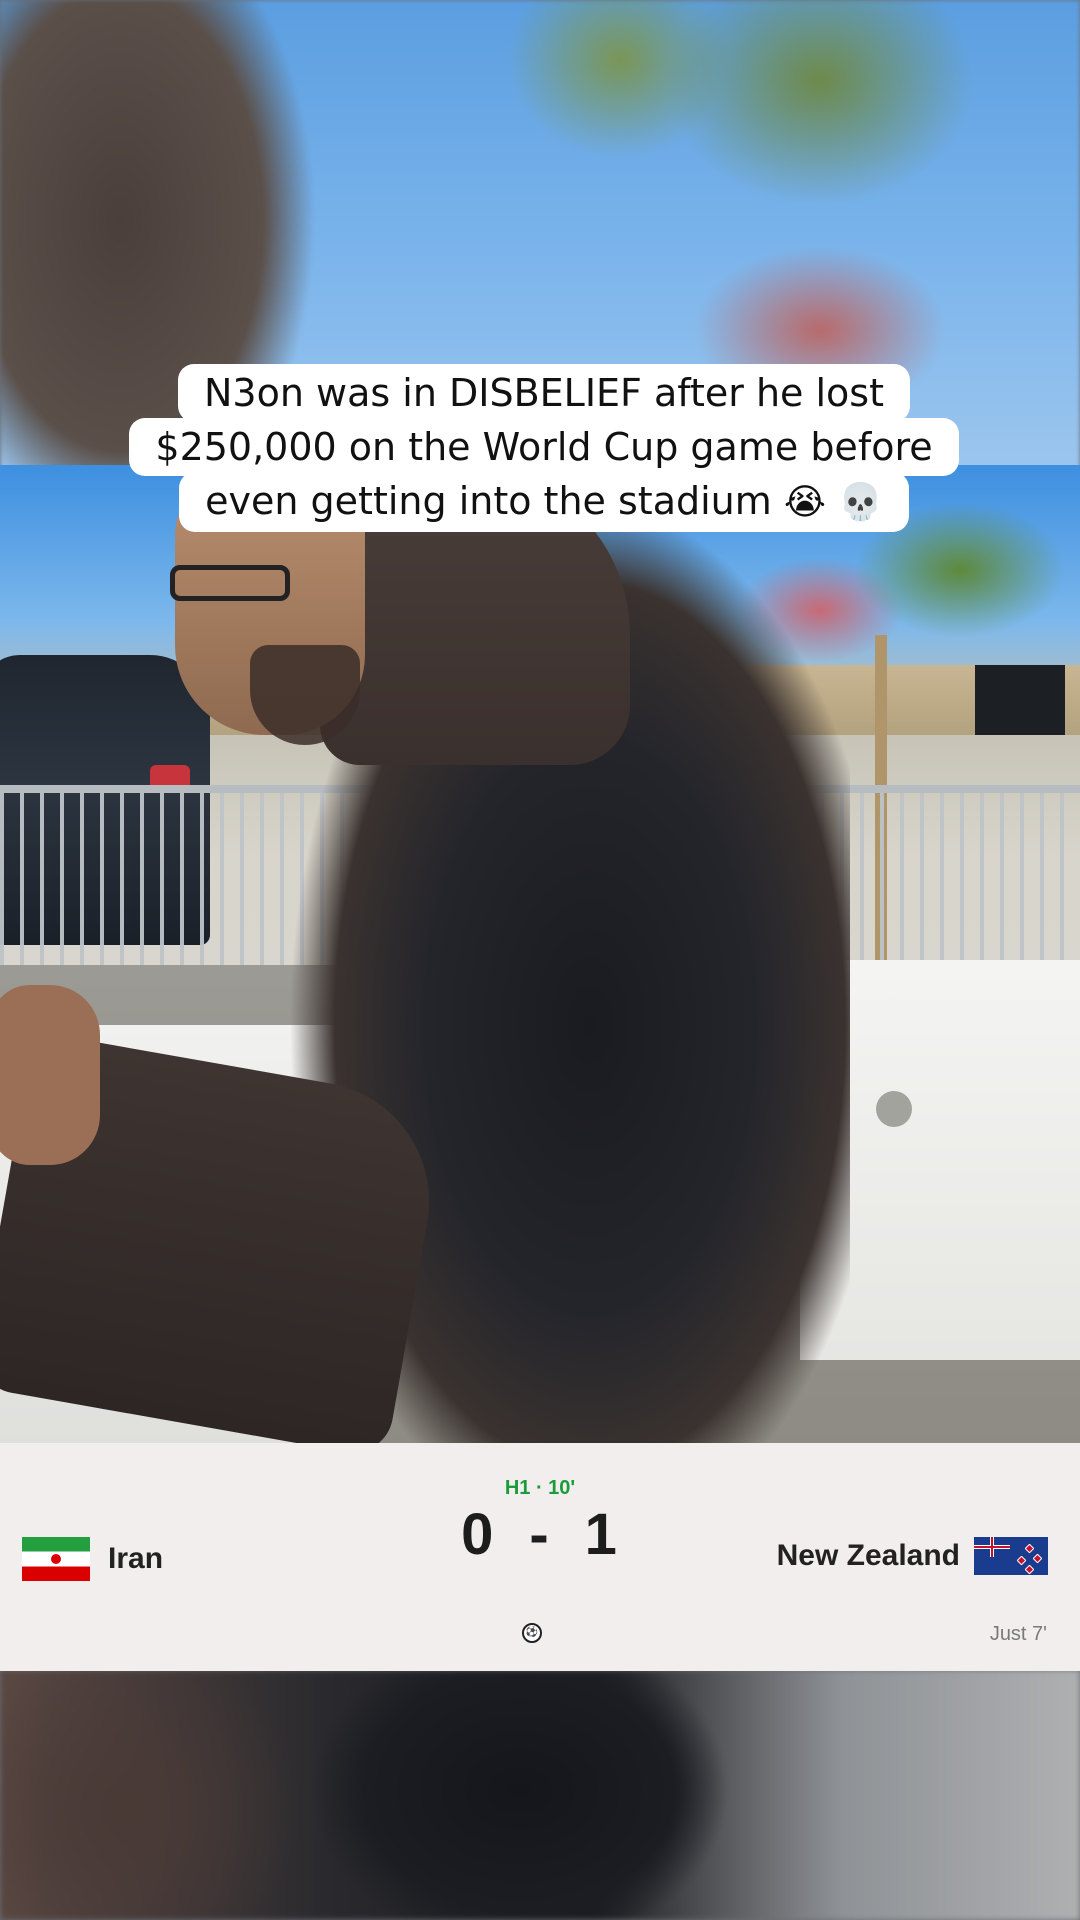  I want to click on caption-line-1: N3on was in DISBELIEF after he lost, so click(544, 393).